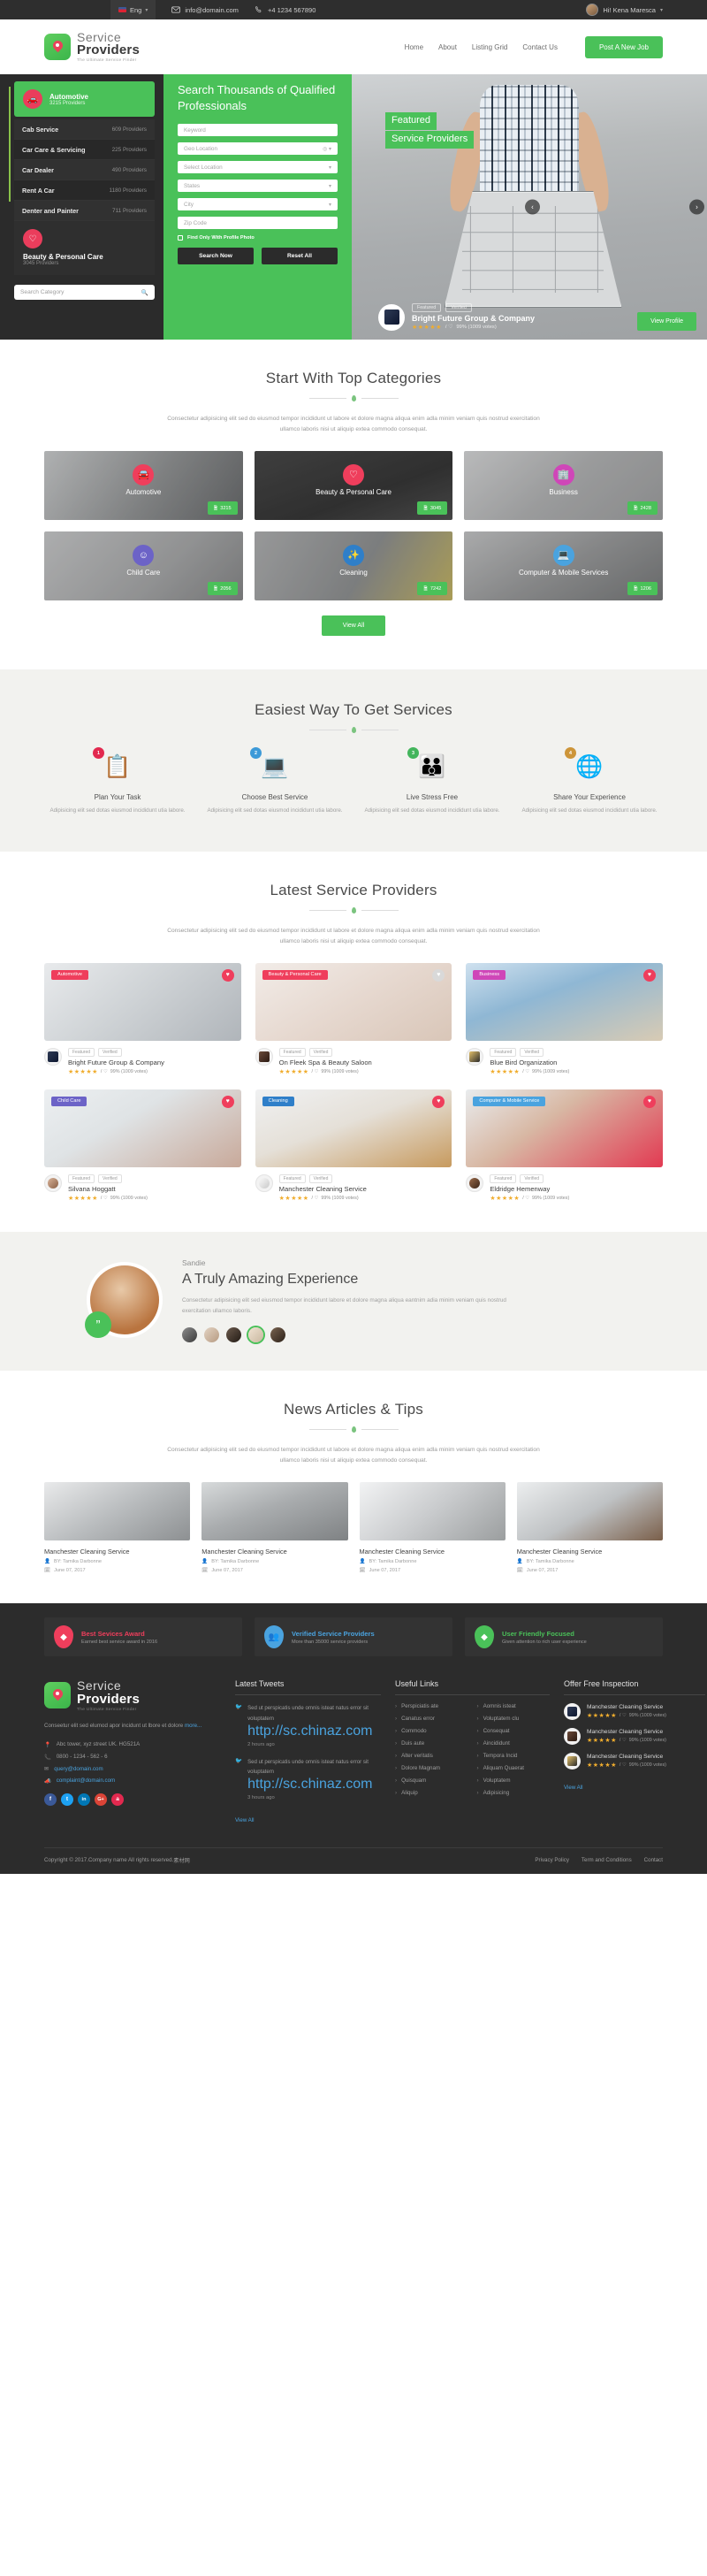 This screenshot has height=2576, width=707. What do you see at coordinates (666, 321) in the screenshot?
I see `view-profile-button: View Profile` at bounding box center [666, 321].